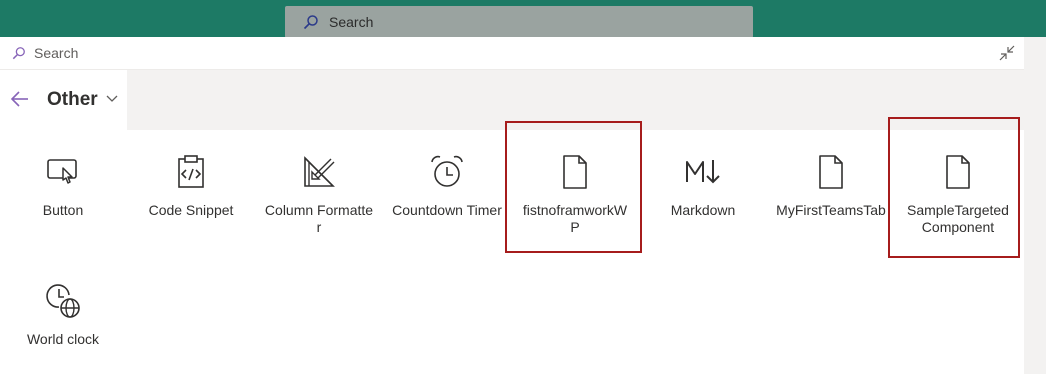  Describe the element at coordinates (72, 100) in the screenshot. I see `category-title: Other` at that location.